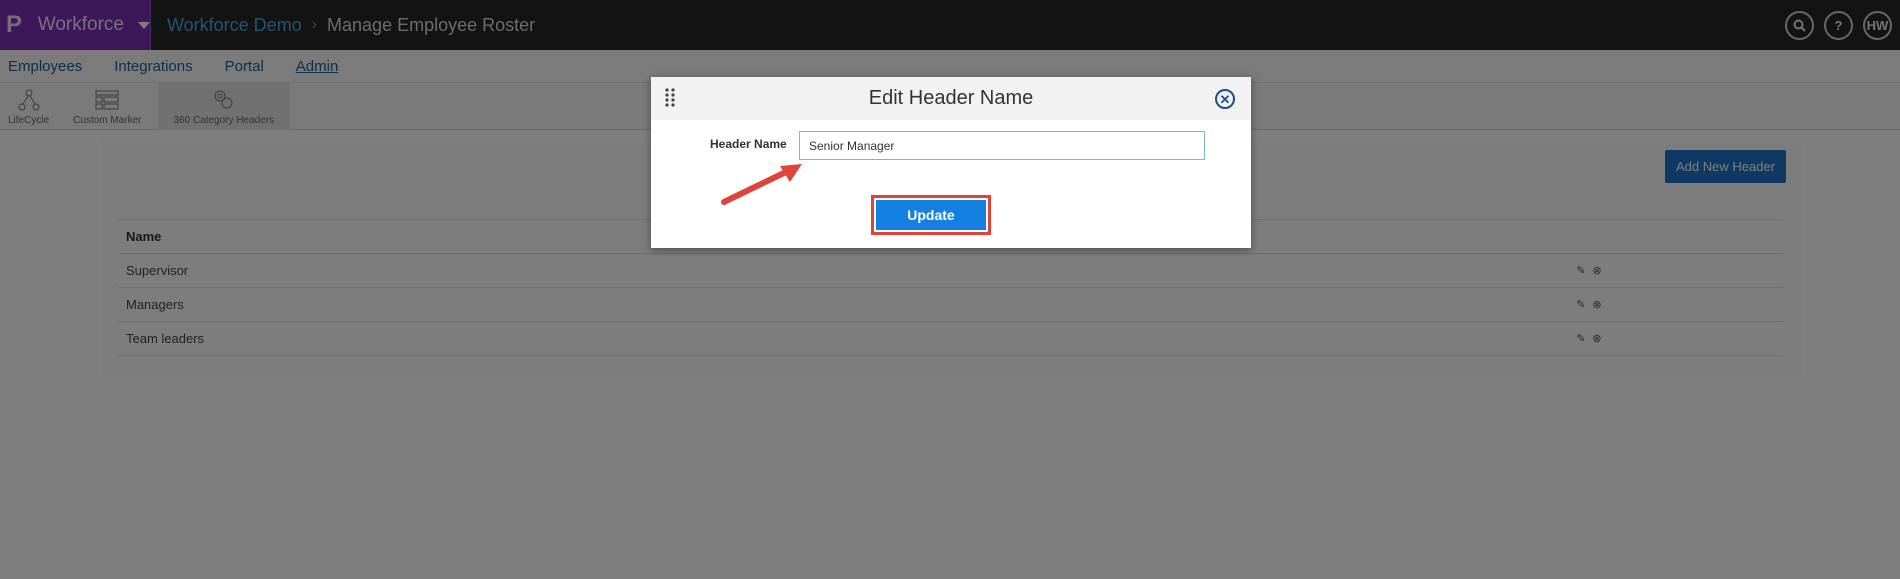 Image resolution: width=1900 pixels, height=579 pixels. I want to click on update-button: Update, so click(931, 215).